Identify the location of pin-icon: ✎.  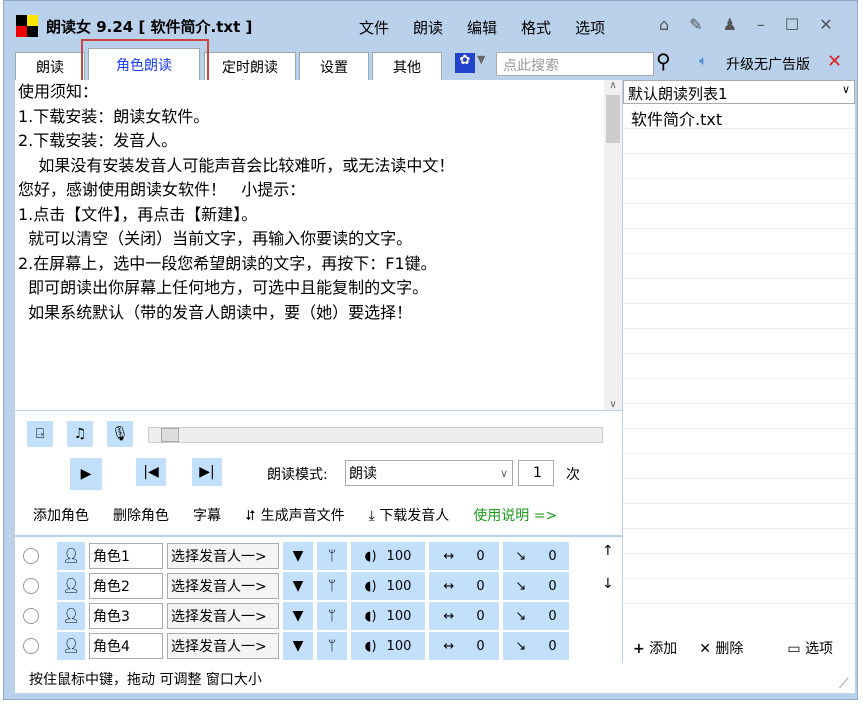
(695, 24).